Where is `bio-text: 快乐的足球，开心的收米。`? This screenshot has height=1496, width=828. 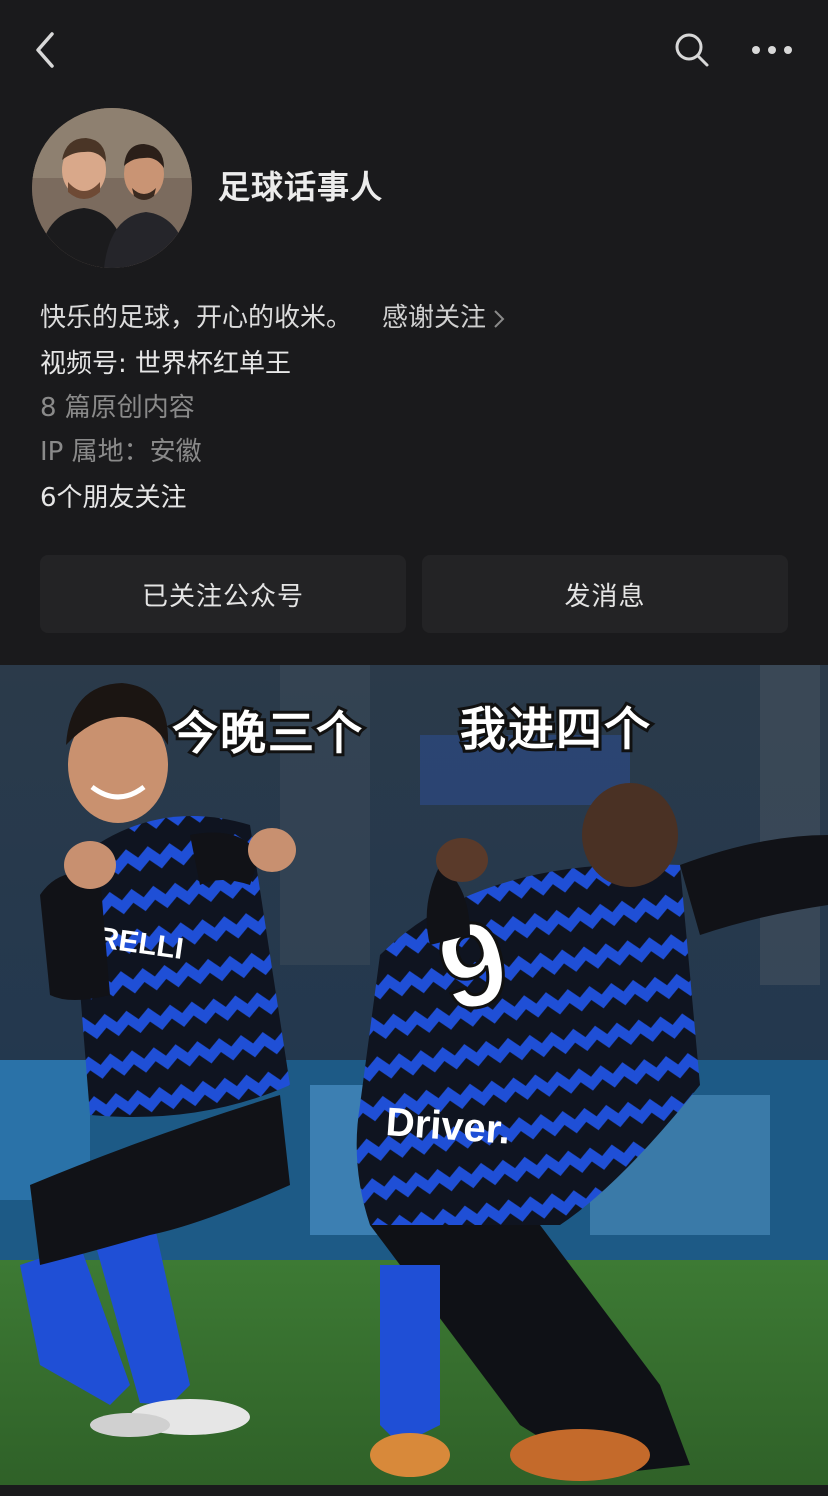 bio-text: 快乐的足球，开心的收米。 is located at coordinates (196, 318).